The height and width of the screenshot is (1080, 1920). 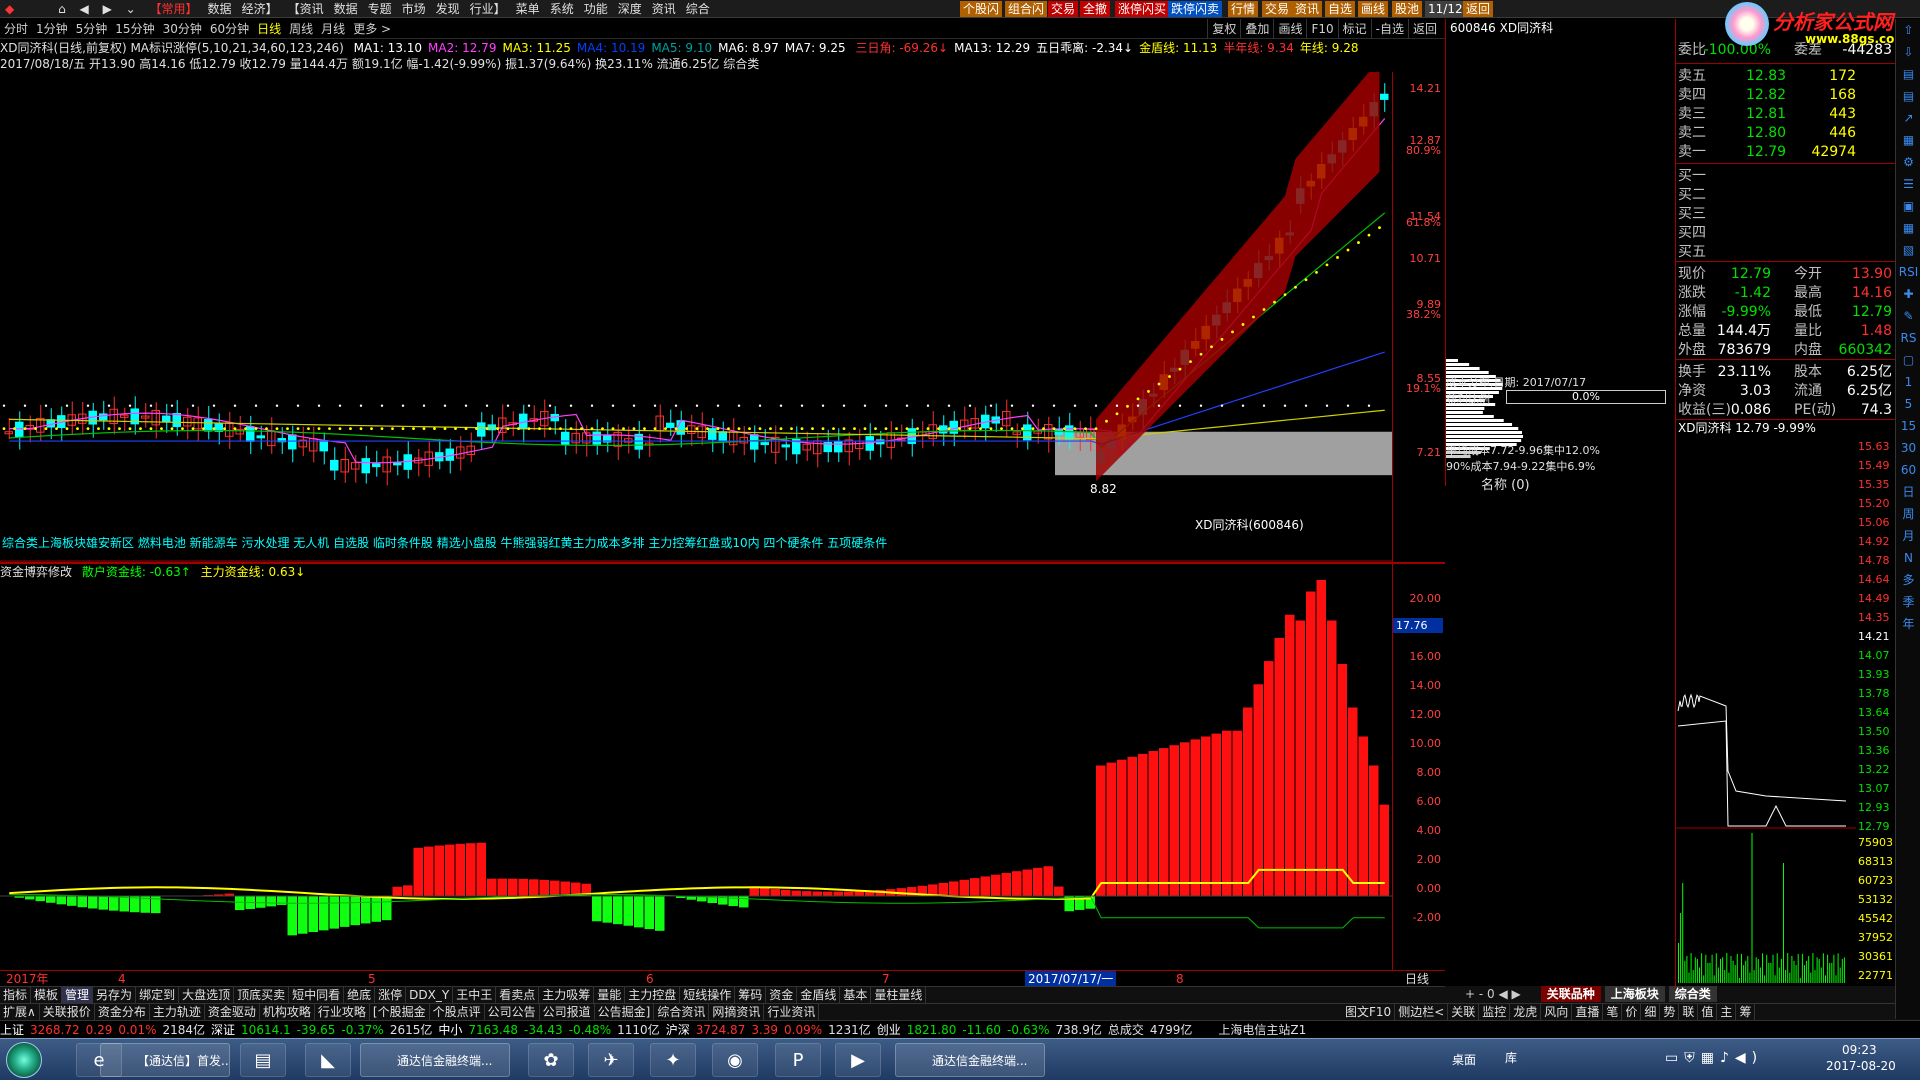 What do you see at coordinates (391, 995) in the screenshot?
I see `indicator-tab: 涨停` at bounding box center [391, 995].